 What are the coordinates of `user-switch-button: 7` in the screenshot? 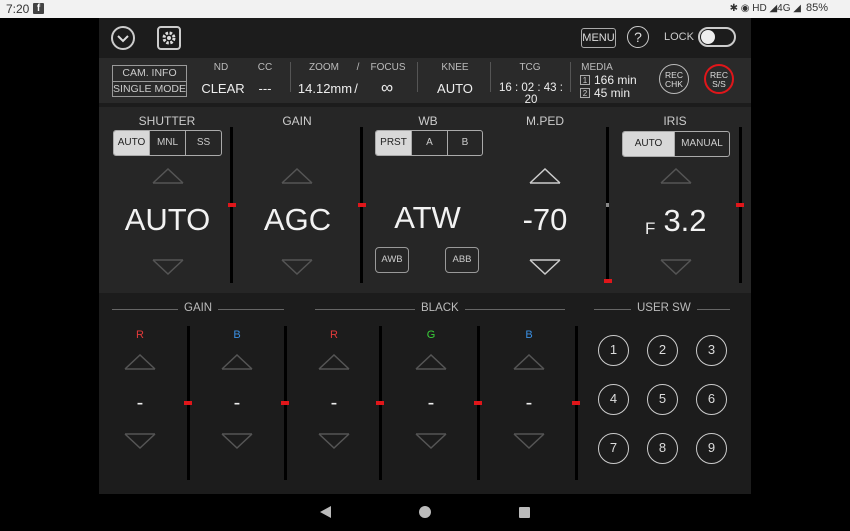 It's located at (613, 448).